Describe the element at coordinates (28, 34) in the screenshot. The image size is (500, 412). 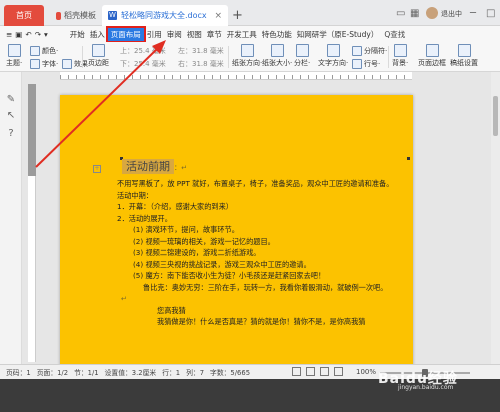
I see `undo-icon: ↶` at that location.